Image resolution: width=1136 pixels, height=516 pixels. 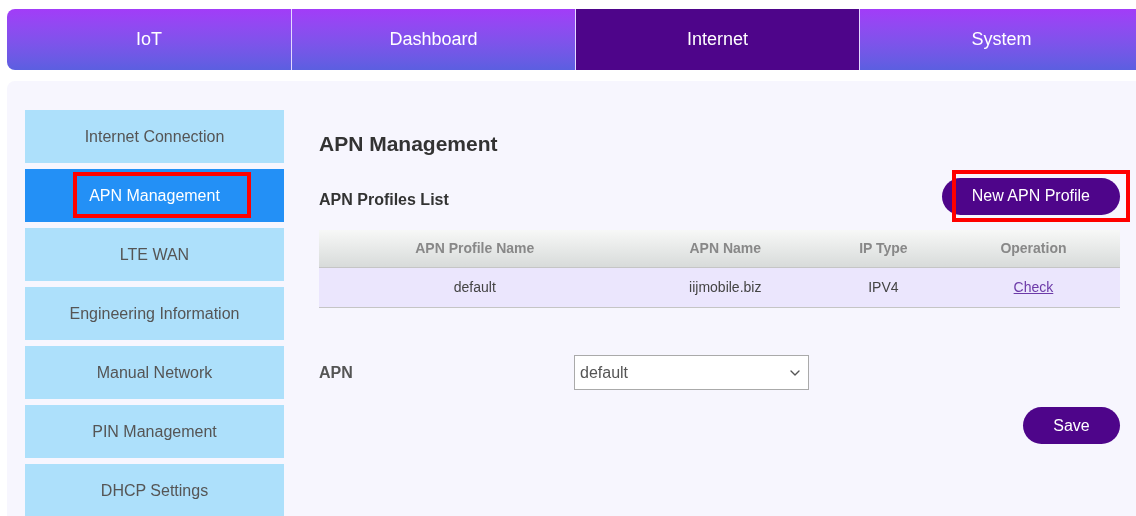 I want to click on nav-tab: System, so click(x=997, y=39).